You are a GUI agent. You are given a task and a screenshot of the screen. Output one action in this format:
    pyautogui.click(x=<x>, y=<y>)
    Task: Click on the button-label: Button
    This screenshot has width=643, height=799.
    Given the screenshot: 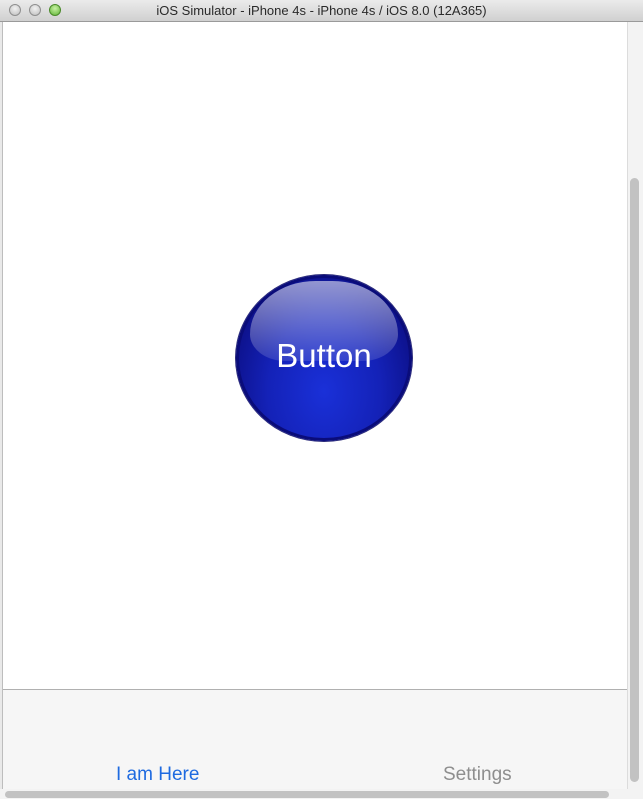 What is the action you would take?
    pyautogui.click(x=324, y=355)
    